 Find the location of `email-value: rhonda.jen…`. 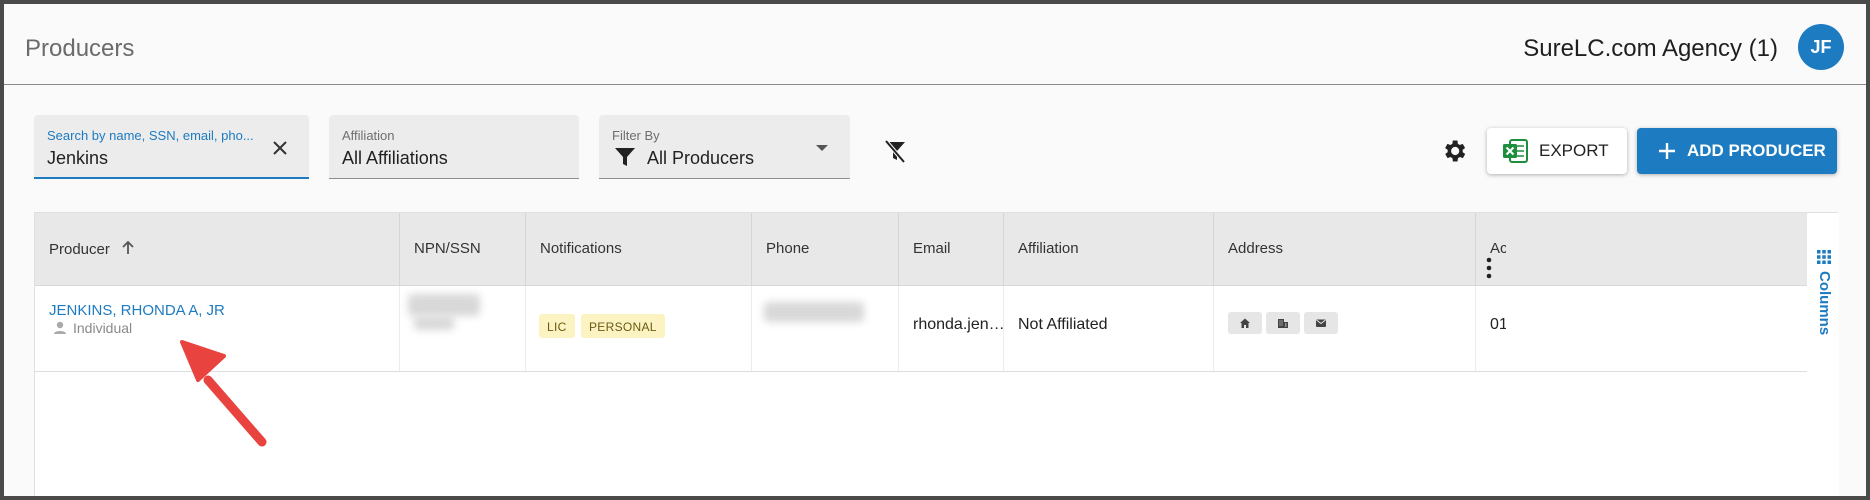

email-value: rhonda.jen… is located at coordinates (958, 324).